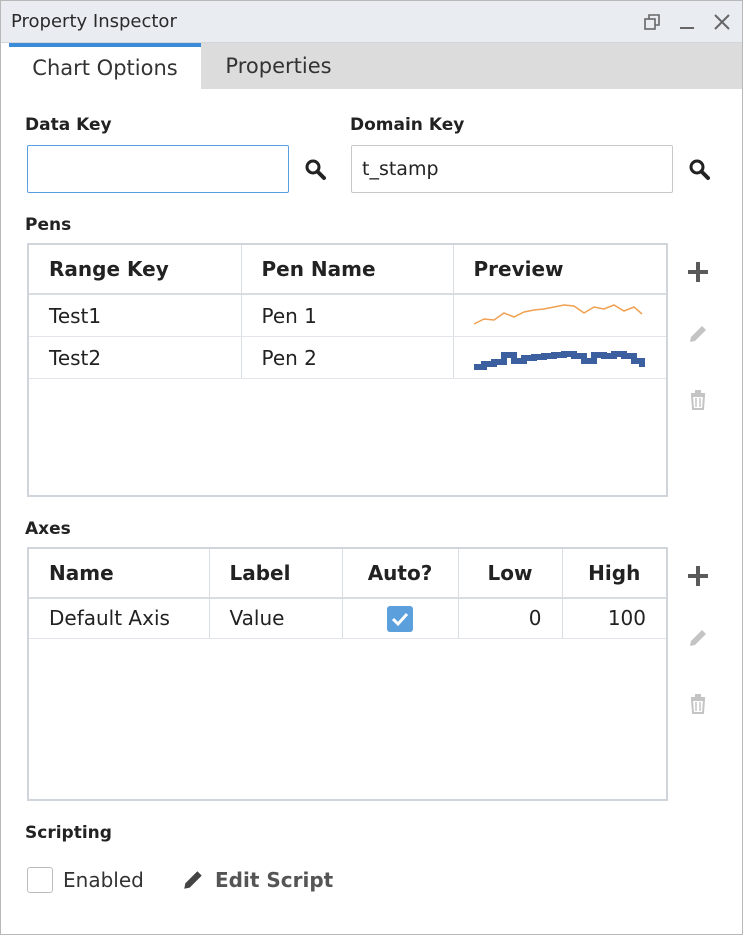  What do you see at coordinates (135, 357) in the screenshot?
I see `range-key-cell: Test2` at bounding box center [135, 357].